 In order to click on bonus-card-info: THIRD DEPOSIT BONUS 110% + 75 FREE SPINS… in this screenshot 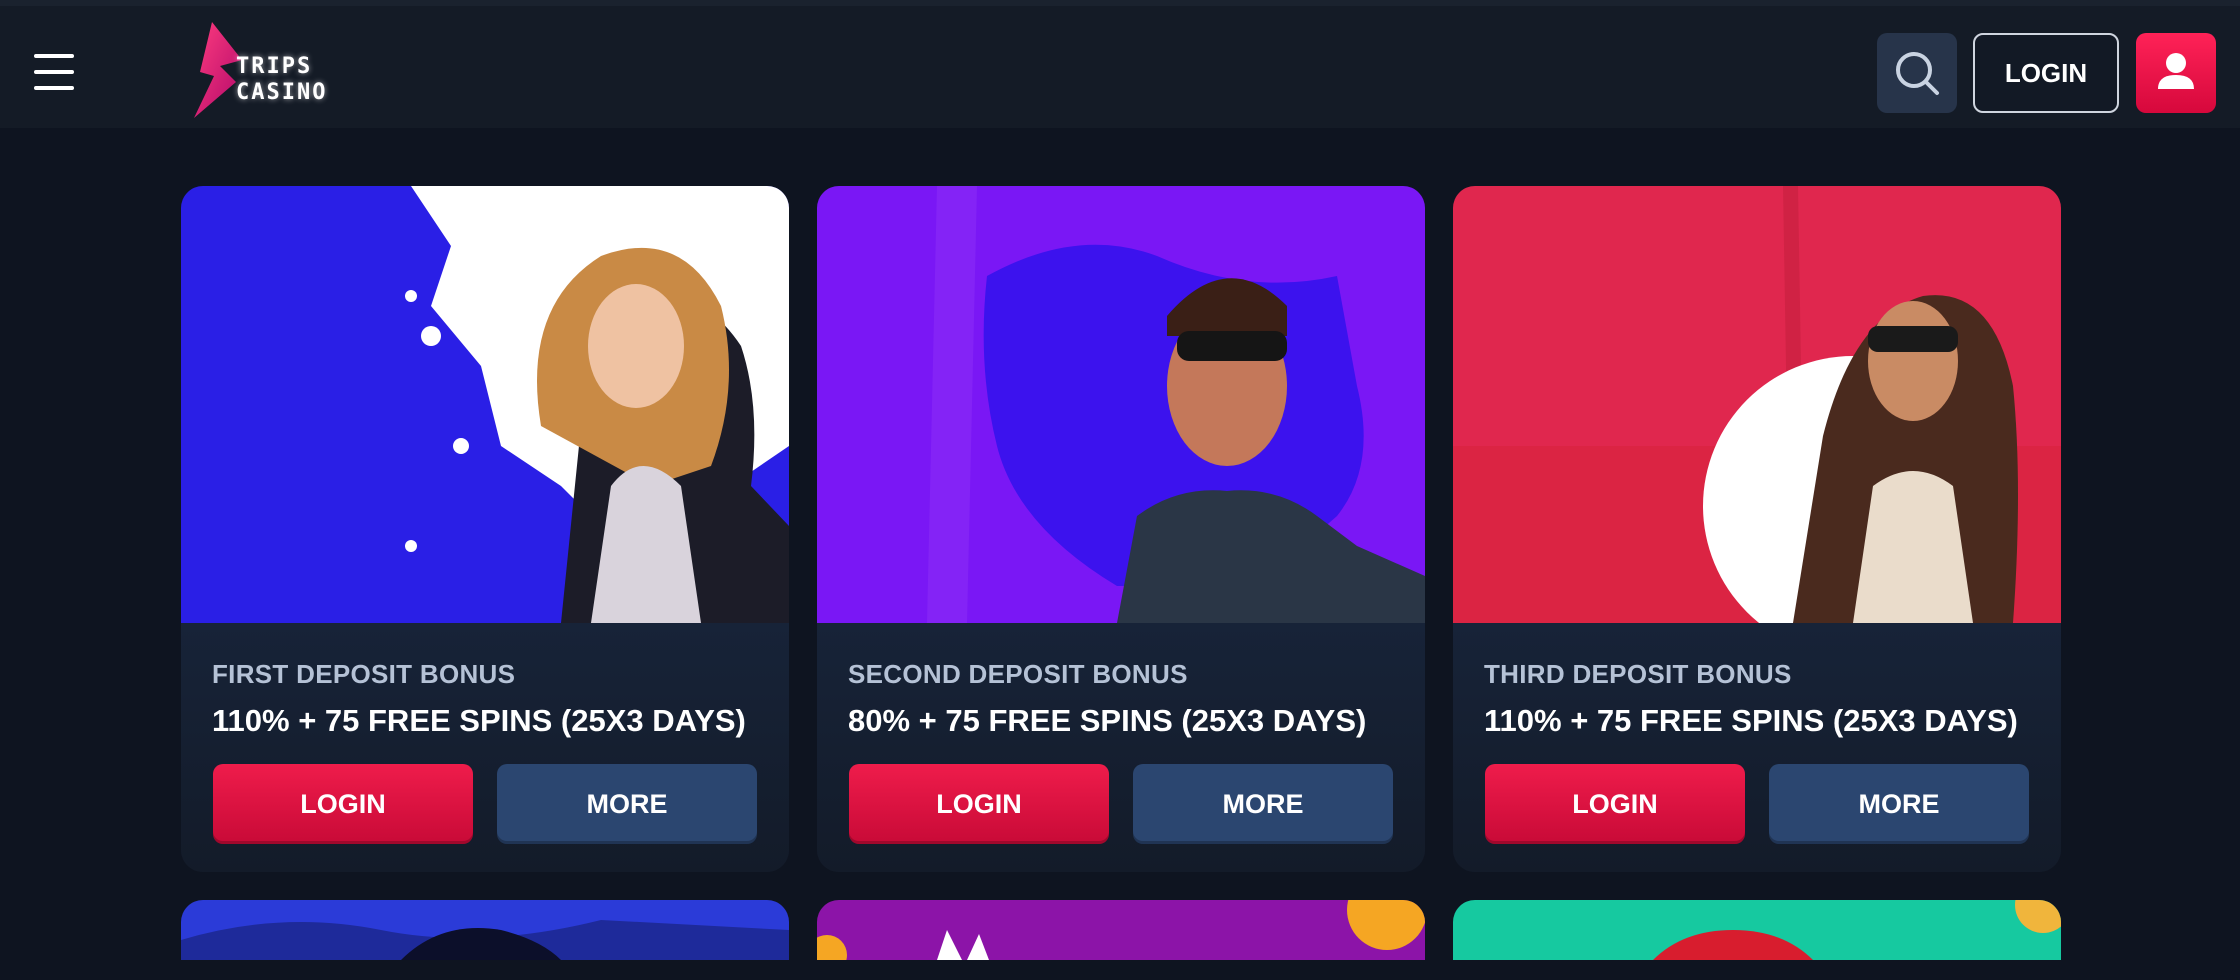, I will do `click(1757, 747)`.